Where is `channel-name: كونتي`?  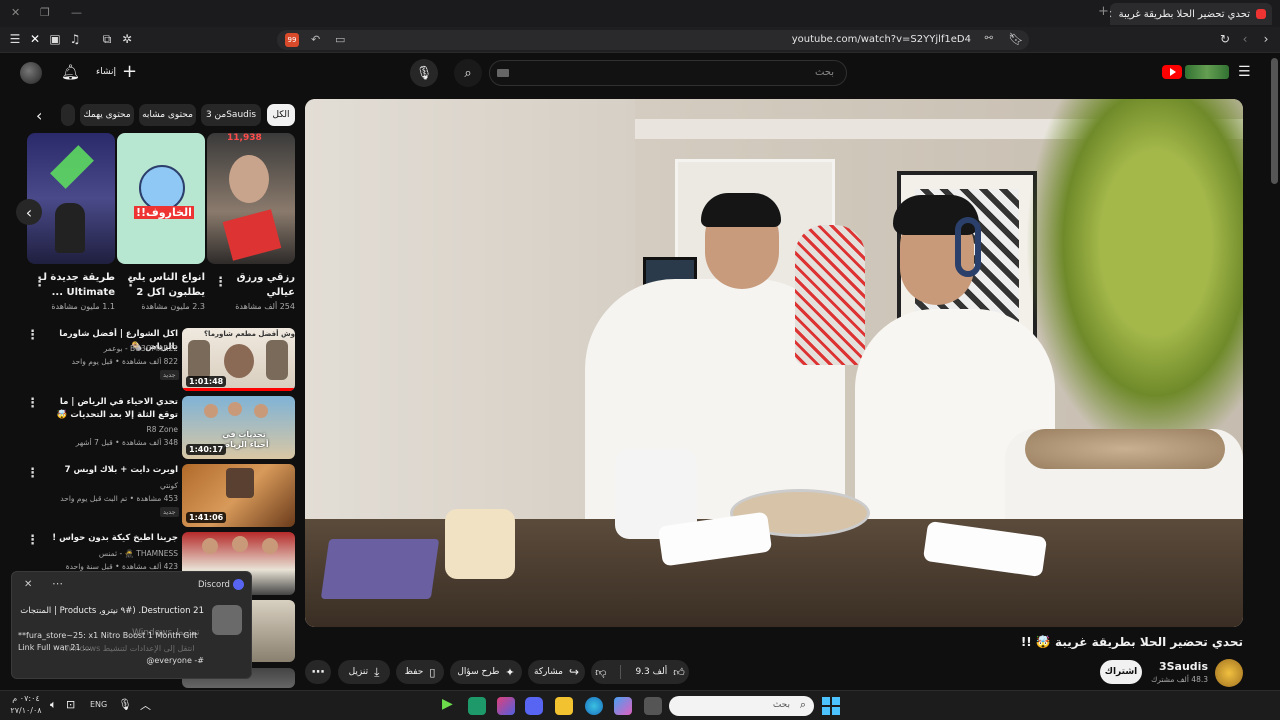
channel-name: كونتي is located at coordinates (111, 485).